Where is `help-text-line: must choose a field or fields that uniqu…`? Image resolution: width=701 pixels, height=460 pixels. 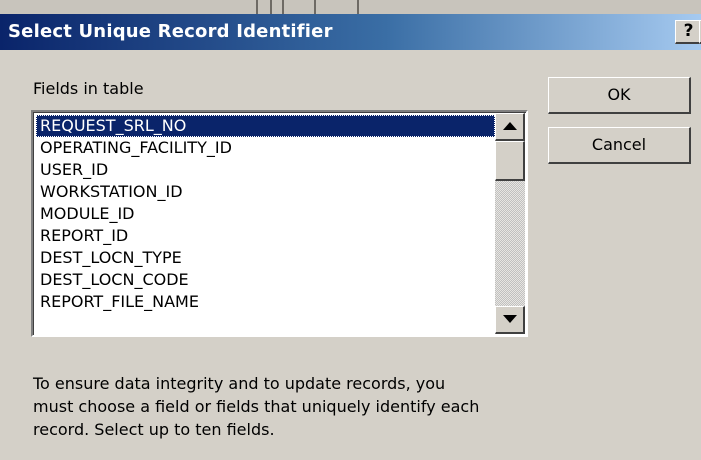
help-text-line: must choose a field or fields that uniqu… is located at coordinates (256, 406).